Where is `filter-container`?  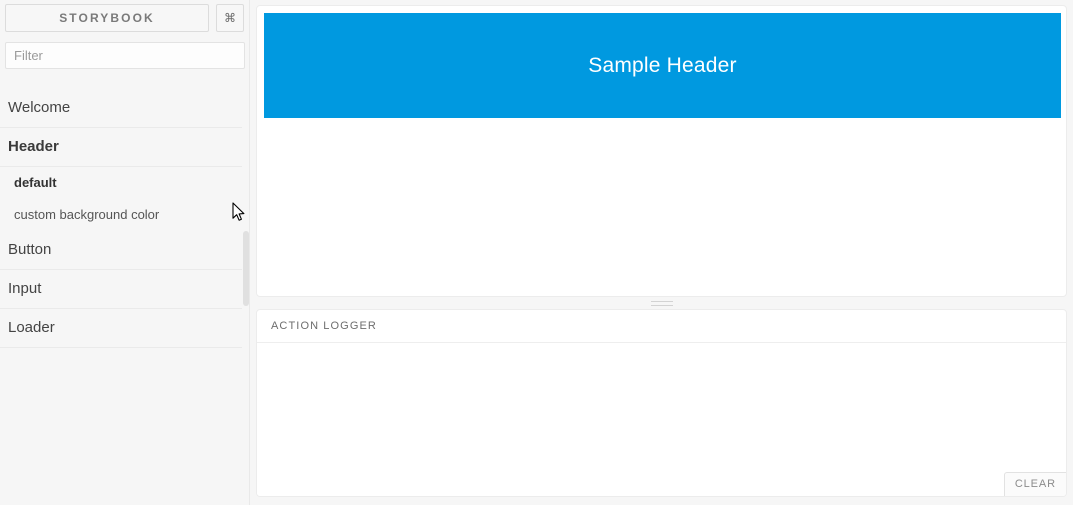 filter-container is located at coordinates (125, 50).